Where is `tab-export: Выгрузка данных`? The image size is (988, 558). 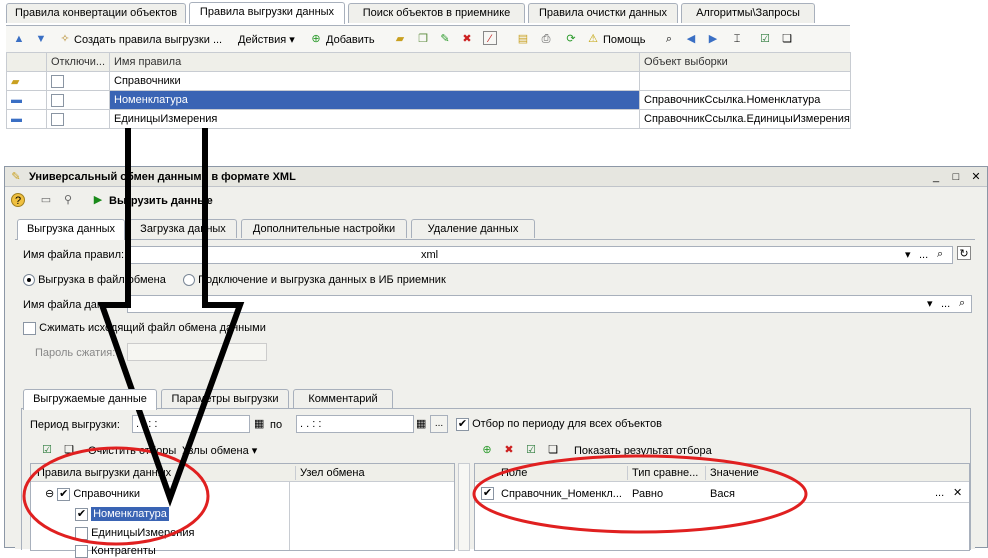 tab-export: Выгрузка данных is located at coordinates (71, 229).